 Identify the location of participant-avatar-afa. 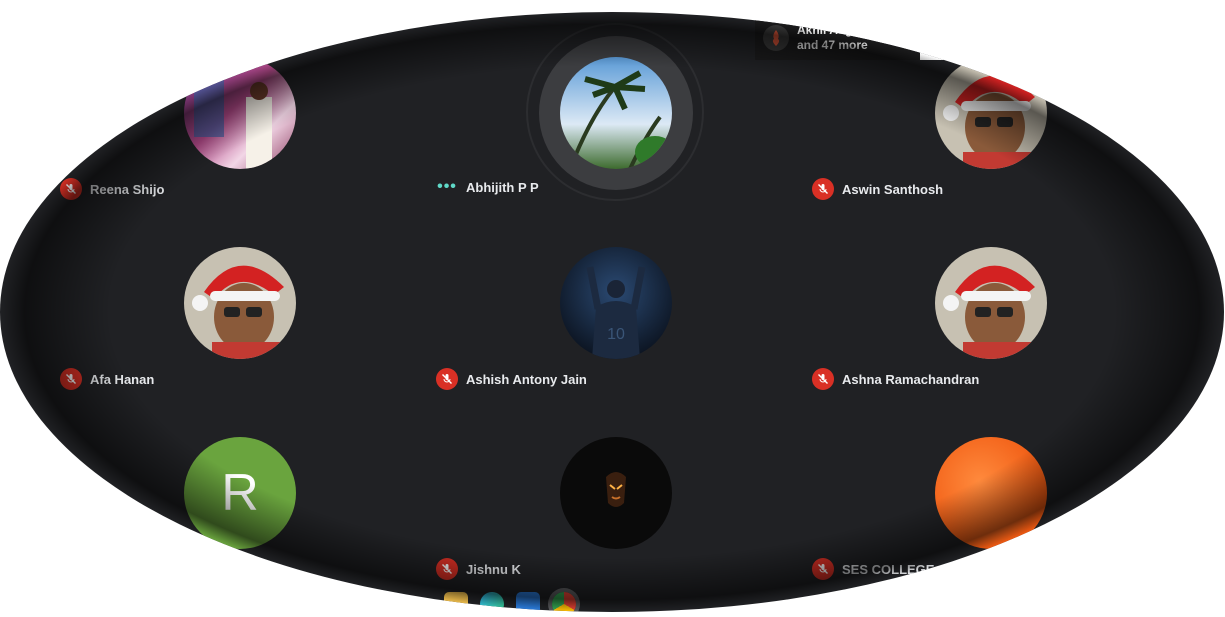
(240, 303).